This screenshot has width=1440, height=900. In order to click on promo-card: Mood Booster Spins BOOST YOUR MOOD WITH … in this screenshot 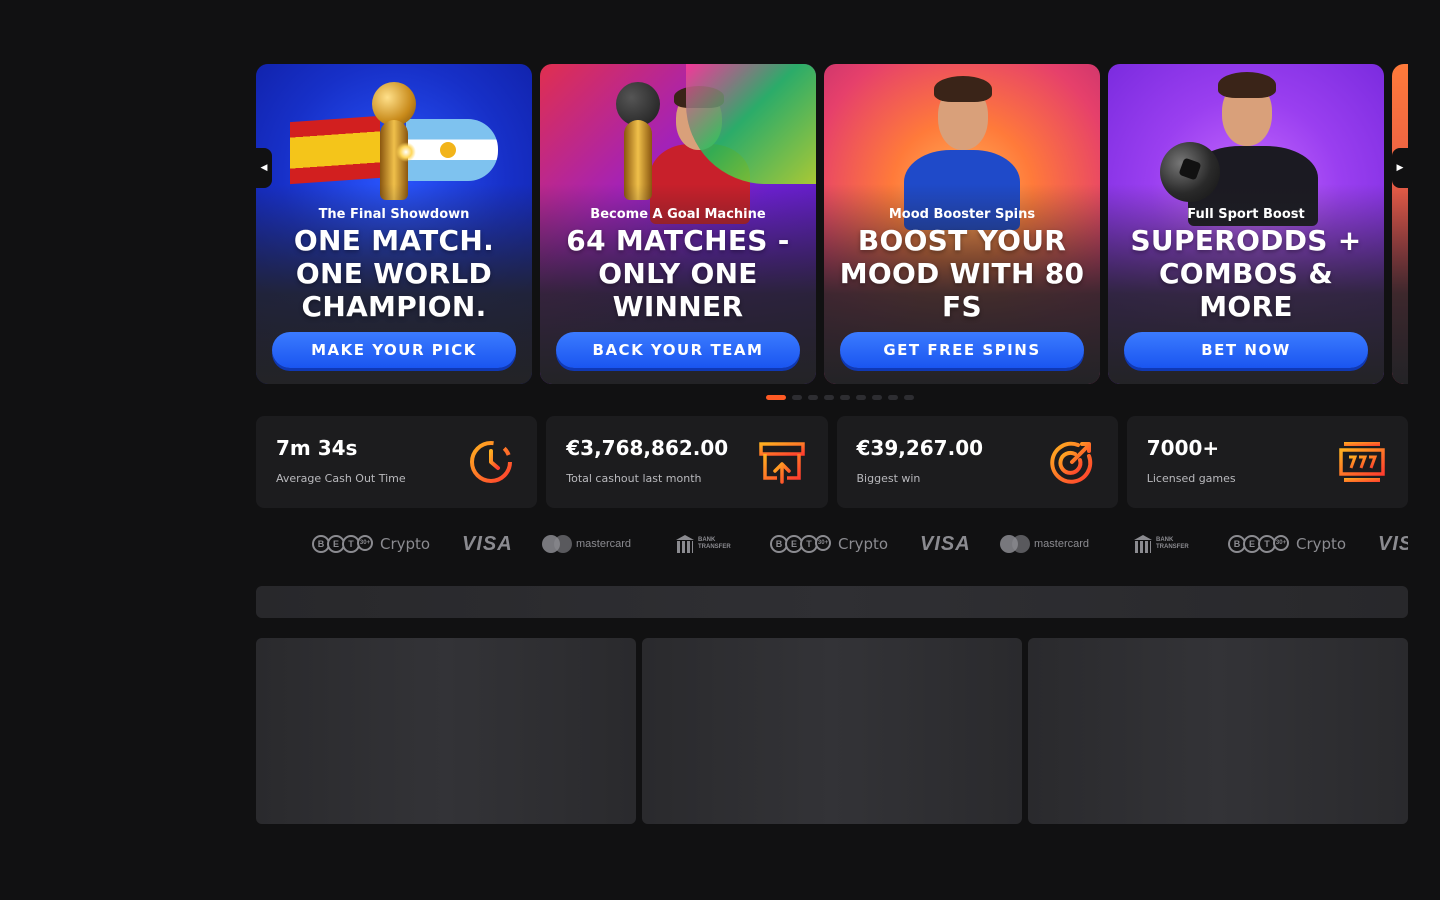, I will do `click(962, 224)`.